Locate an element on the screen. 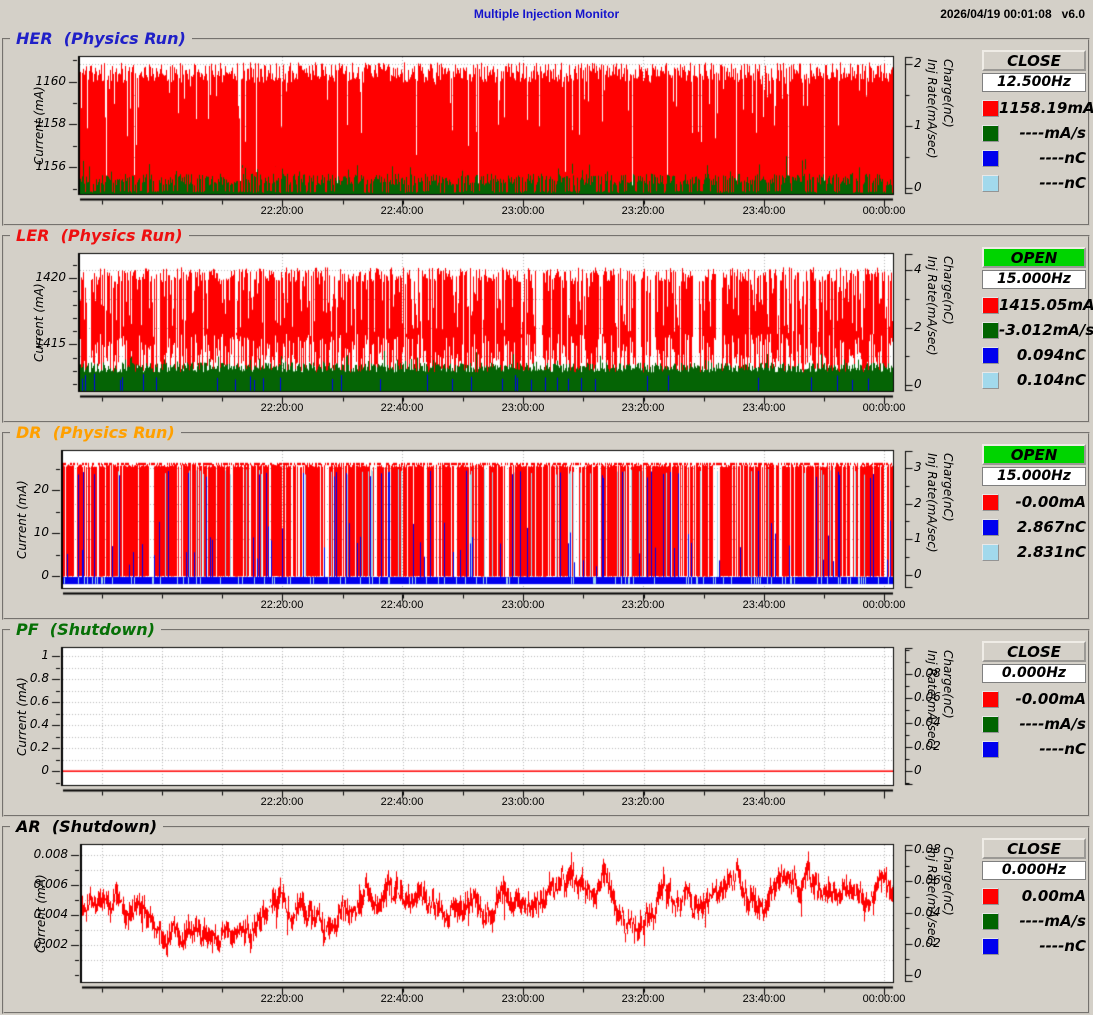  legend-rows: -0.00mA ----mA/s ----nC is located at coordinates (1034, 724).